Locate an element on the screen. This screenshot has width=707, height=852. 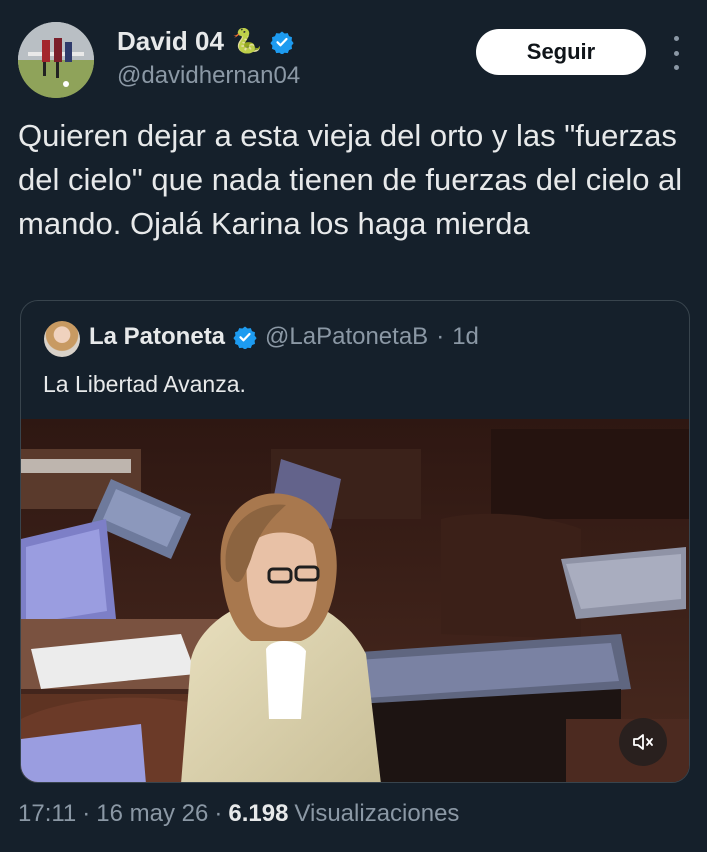
quoted-author-handle: @LaPatonetaB is located at coordinates (346, 337).